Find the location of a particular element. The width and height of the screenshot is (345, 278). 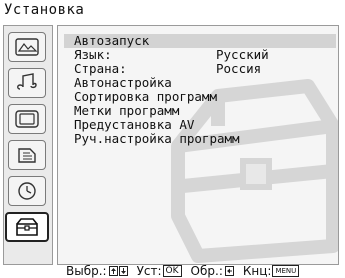

sidebar is located at coordinates (28, 145).